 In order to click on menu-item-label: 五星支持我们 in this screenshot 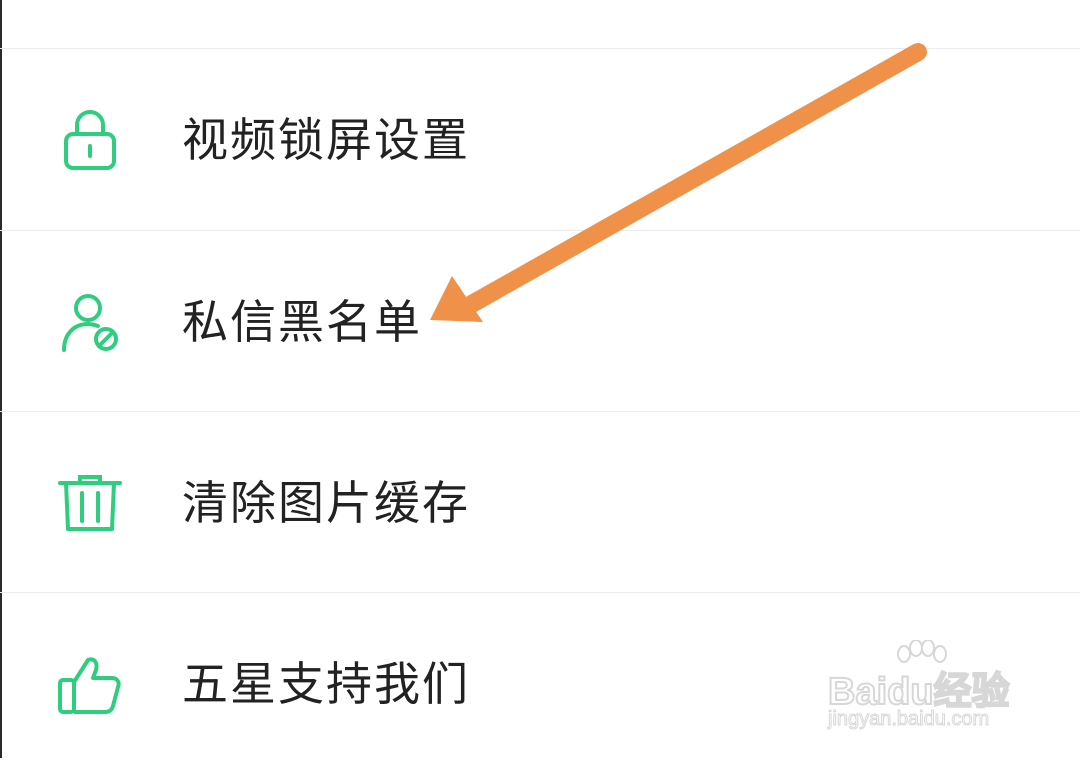, I will do `click(326, 684)`.